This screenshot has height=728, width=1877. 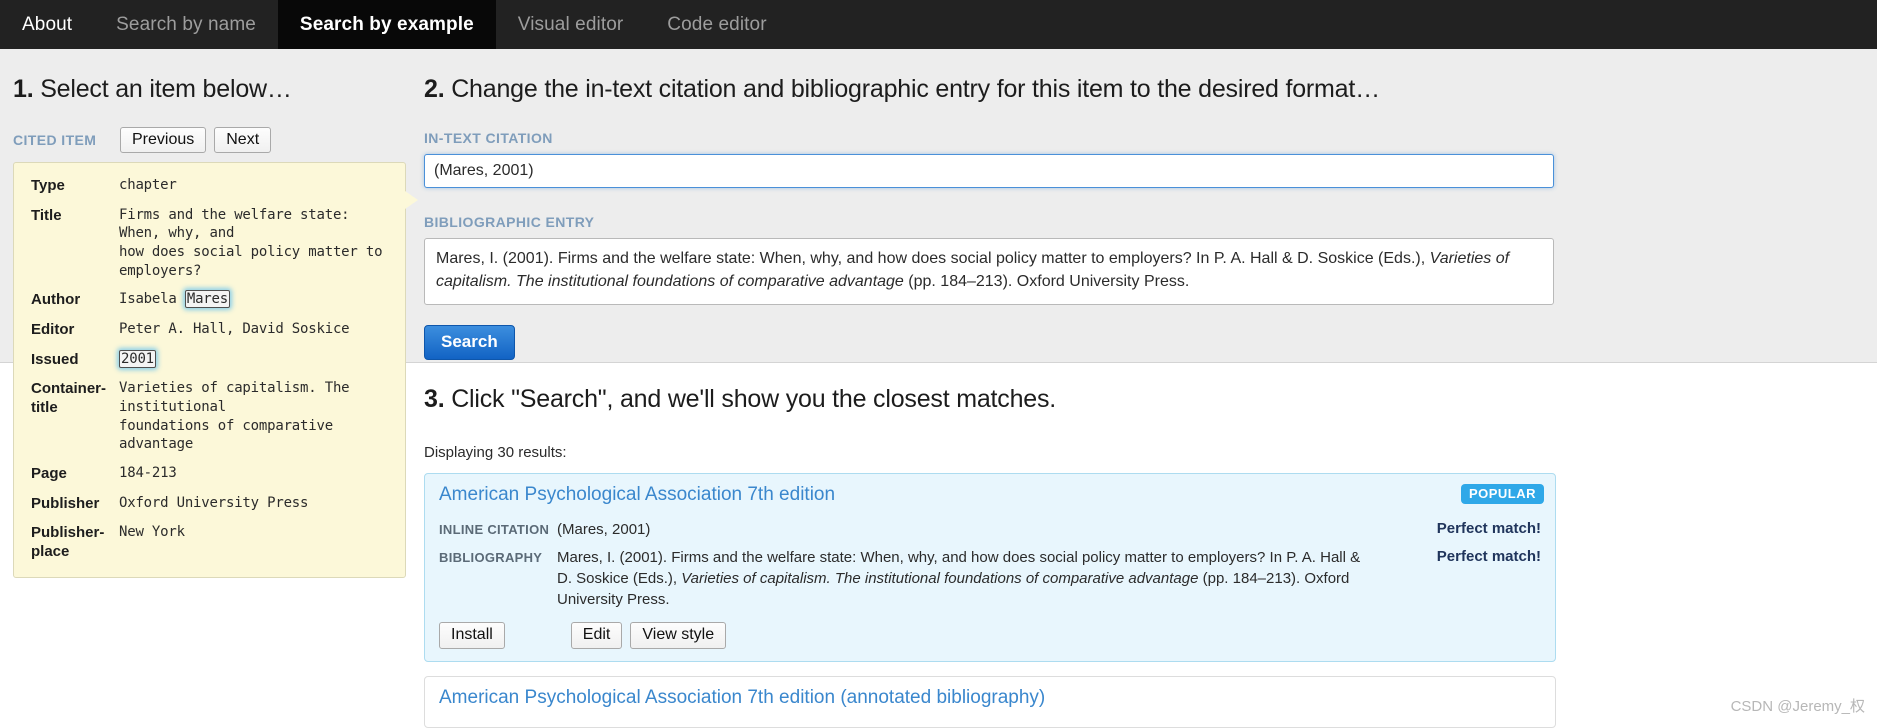 I want to click on cited-field-key: Author, so click(x=56, y=300).